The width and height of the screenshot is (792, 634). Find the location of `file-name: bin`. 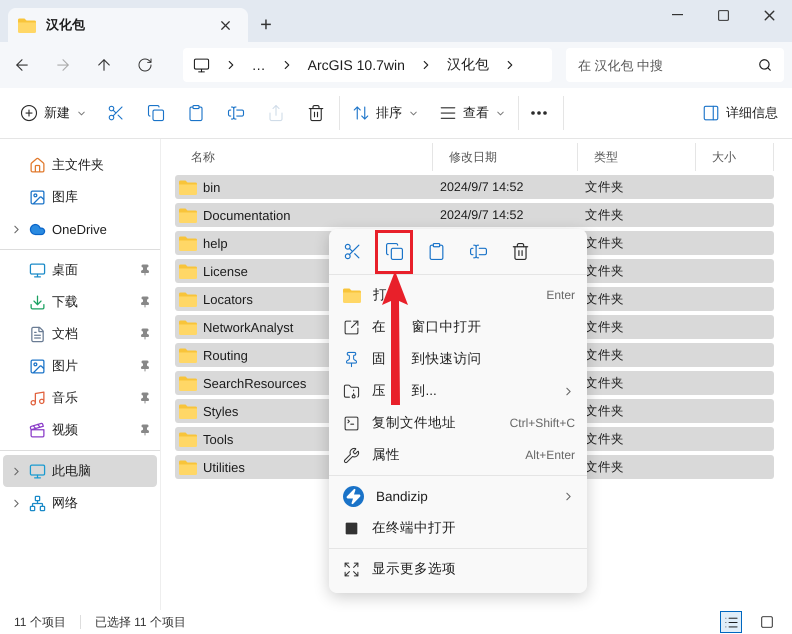

file-name: bin is located at coordinates (211, 187).